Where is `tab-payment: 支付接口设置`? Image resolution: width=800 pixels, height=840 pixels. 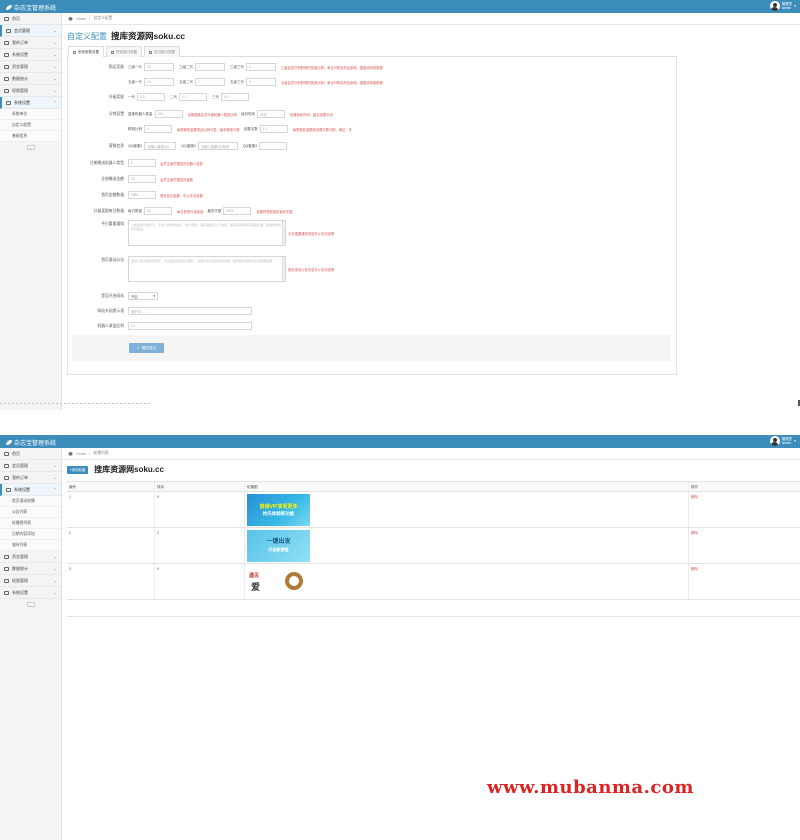
tab-payment: 支付接口设置 is located at coordinates (162, 51).